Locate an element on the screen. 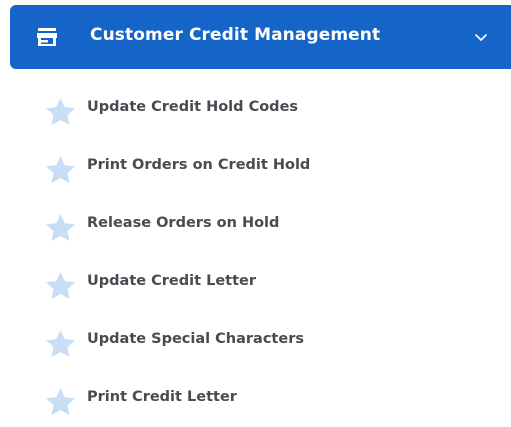  menu-item-label: Release Orders on Hold is located at coordinates (183, 223).